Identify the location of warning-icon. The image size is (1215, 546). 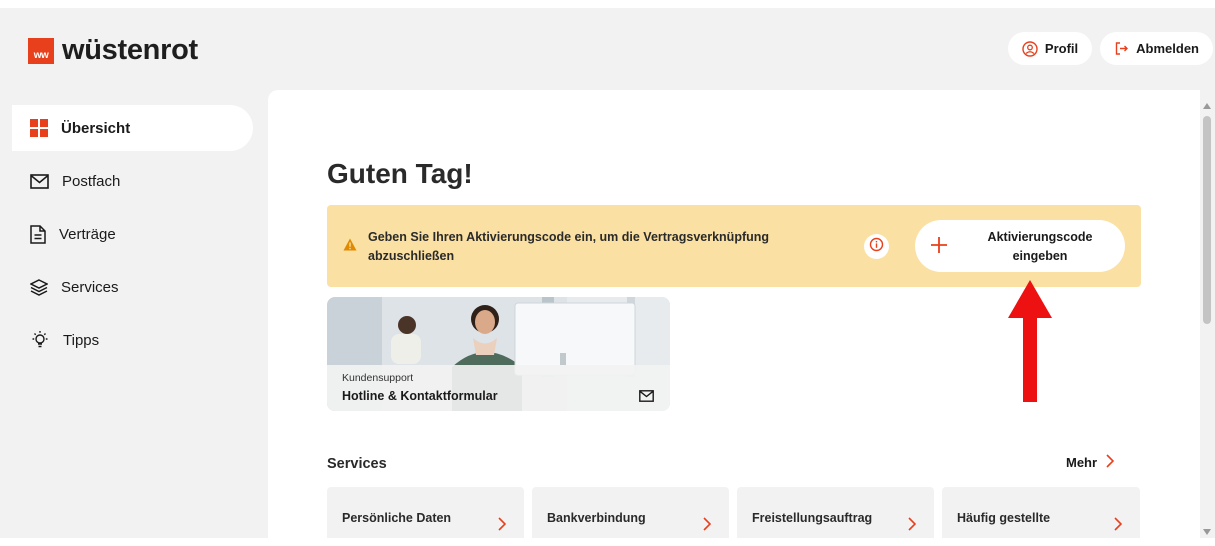
(350, 247).